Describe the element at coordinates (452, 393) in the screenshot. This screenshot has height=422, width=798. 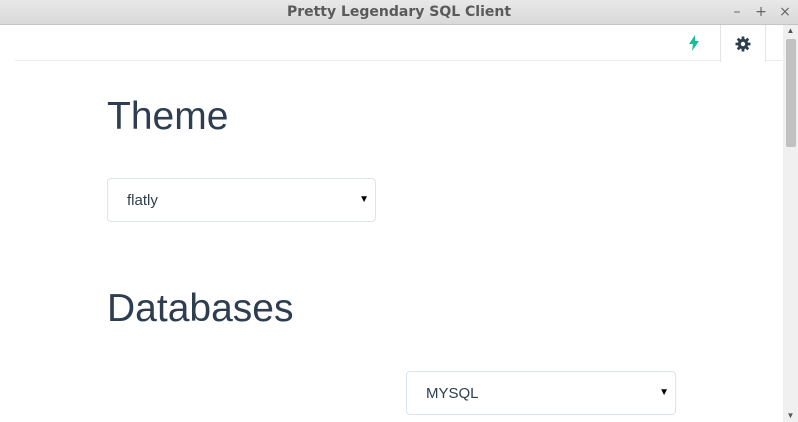
I see `database-type-value: MYSQL` at that location.